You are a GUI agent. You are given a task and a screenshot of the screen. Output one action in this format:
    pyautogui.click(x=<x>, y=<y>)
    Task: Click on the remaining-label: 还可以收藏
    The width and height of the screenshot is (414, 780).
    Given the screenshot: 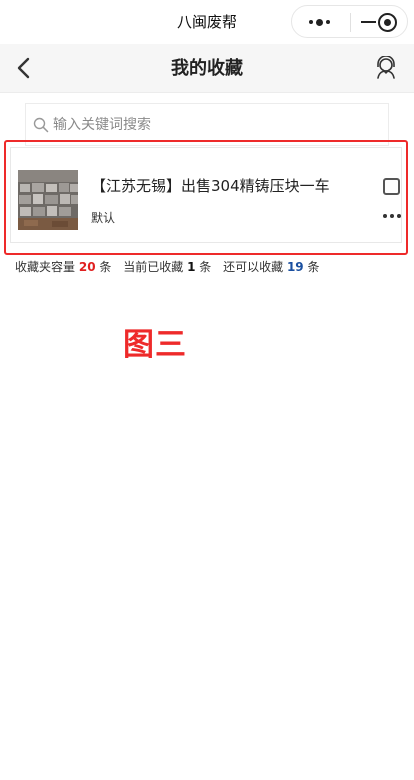 What is the action you would take?
    pyautogui.click(x=253, y=267)
    